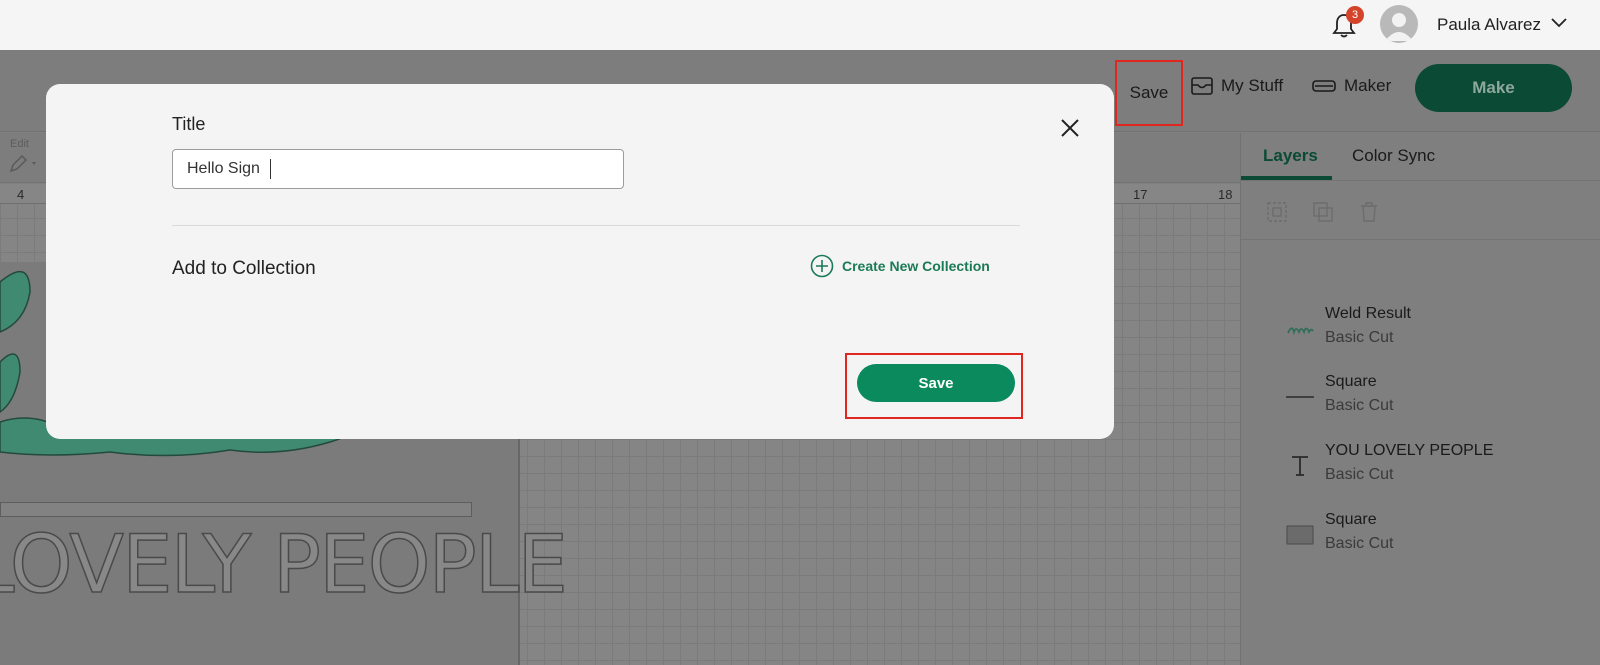  I want to click on close-icon, so click(1070, 128).